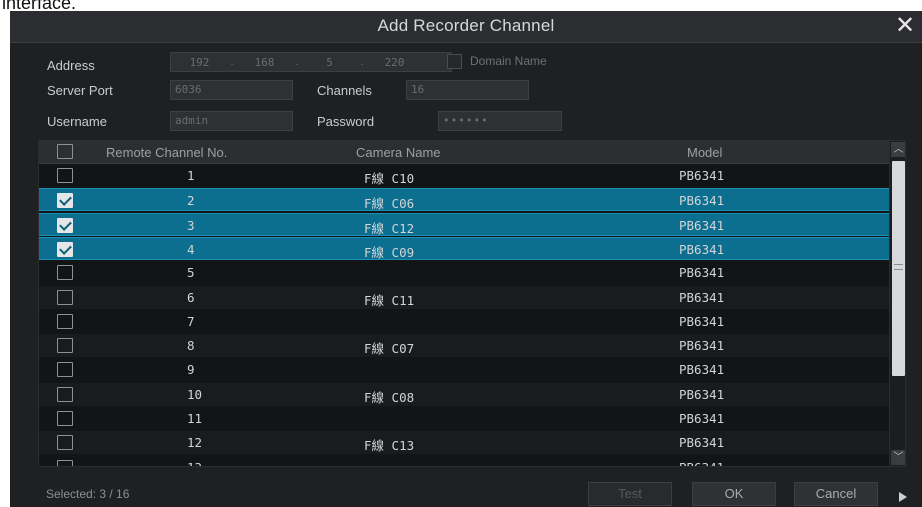 The image size is (922, 507). Describe the element at coordinates (500, 121) in the screenshot. I see `password-input: ••••••` at that location.